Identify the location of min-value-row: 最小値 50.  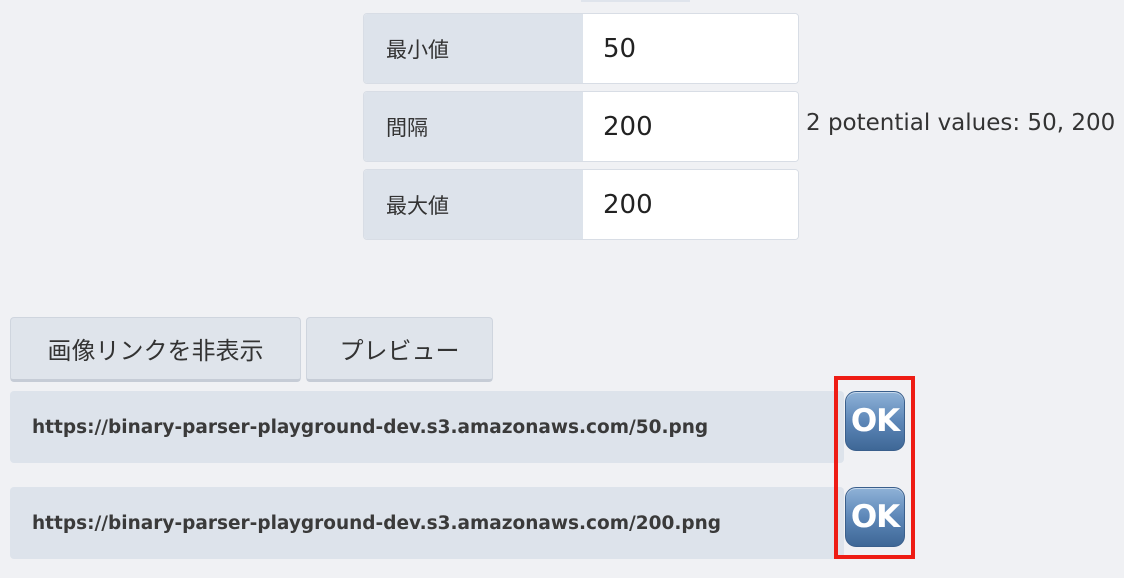
(581, 48).